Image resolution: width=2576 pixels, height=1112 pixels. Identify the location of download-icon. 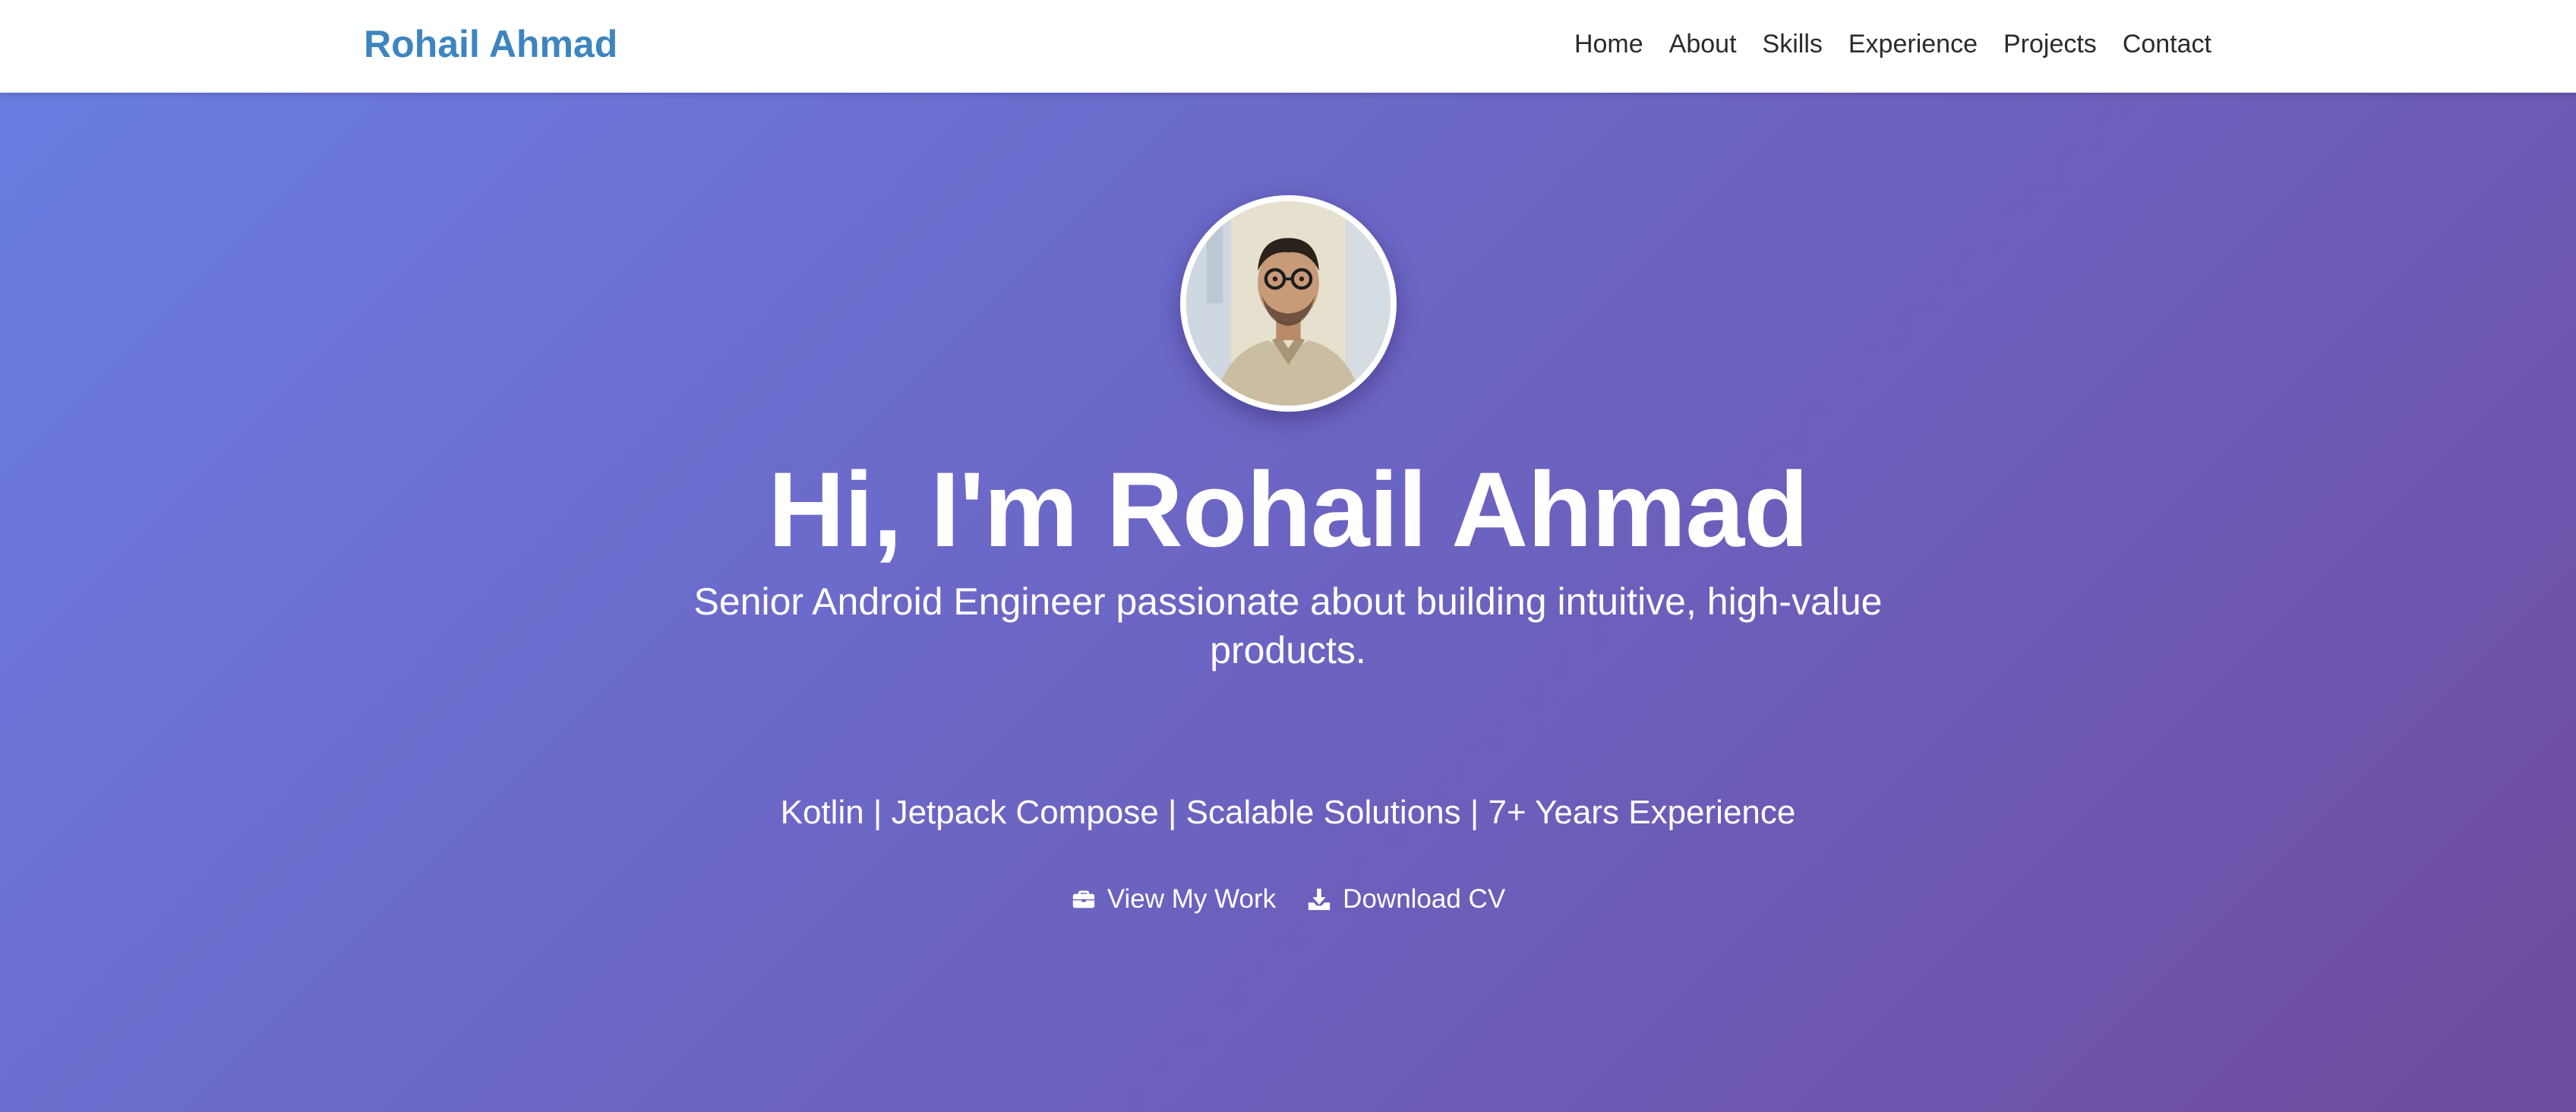
(1319, 899).